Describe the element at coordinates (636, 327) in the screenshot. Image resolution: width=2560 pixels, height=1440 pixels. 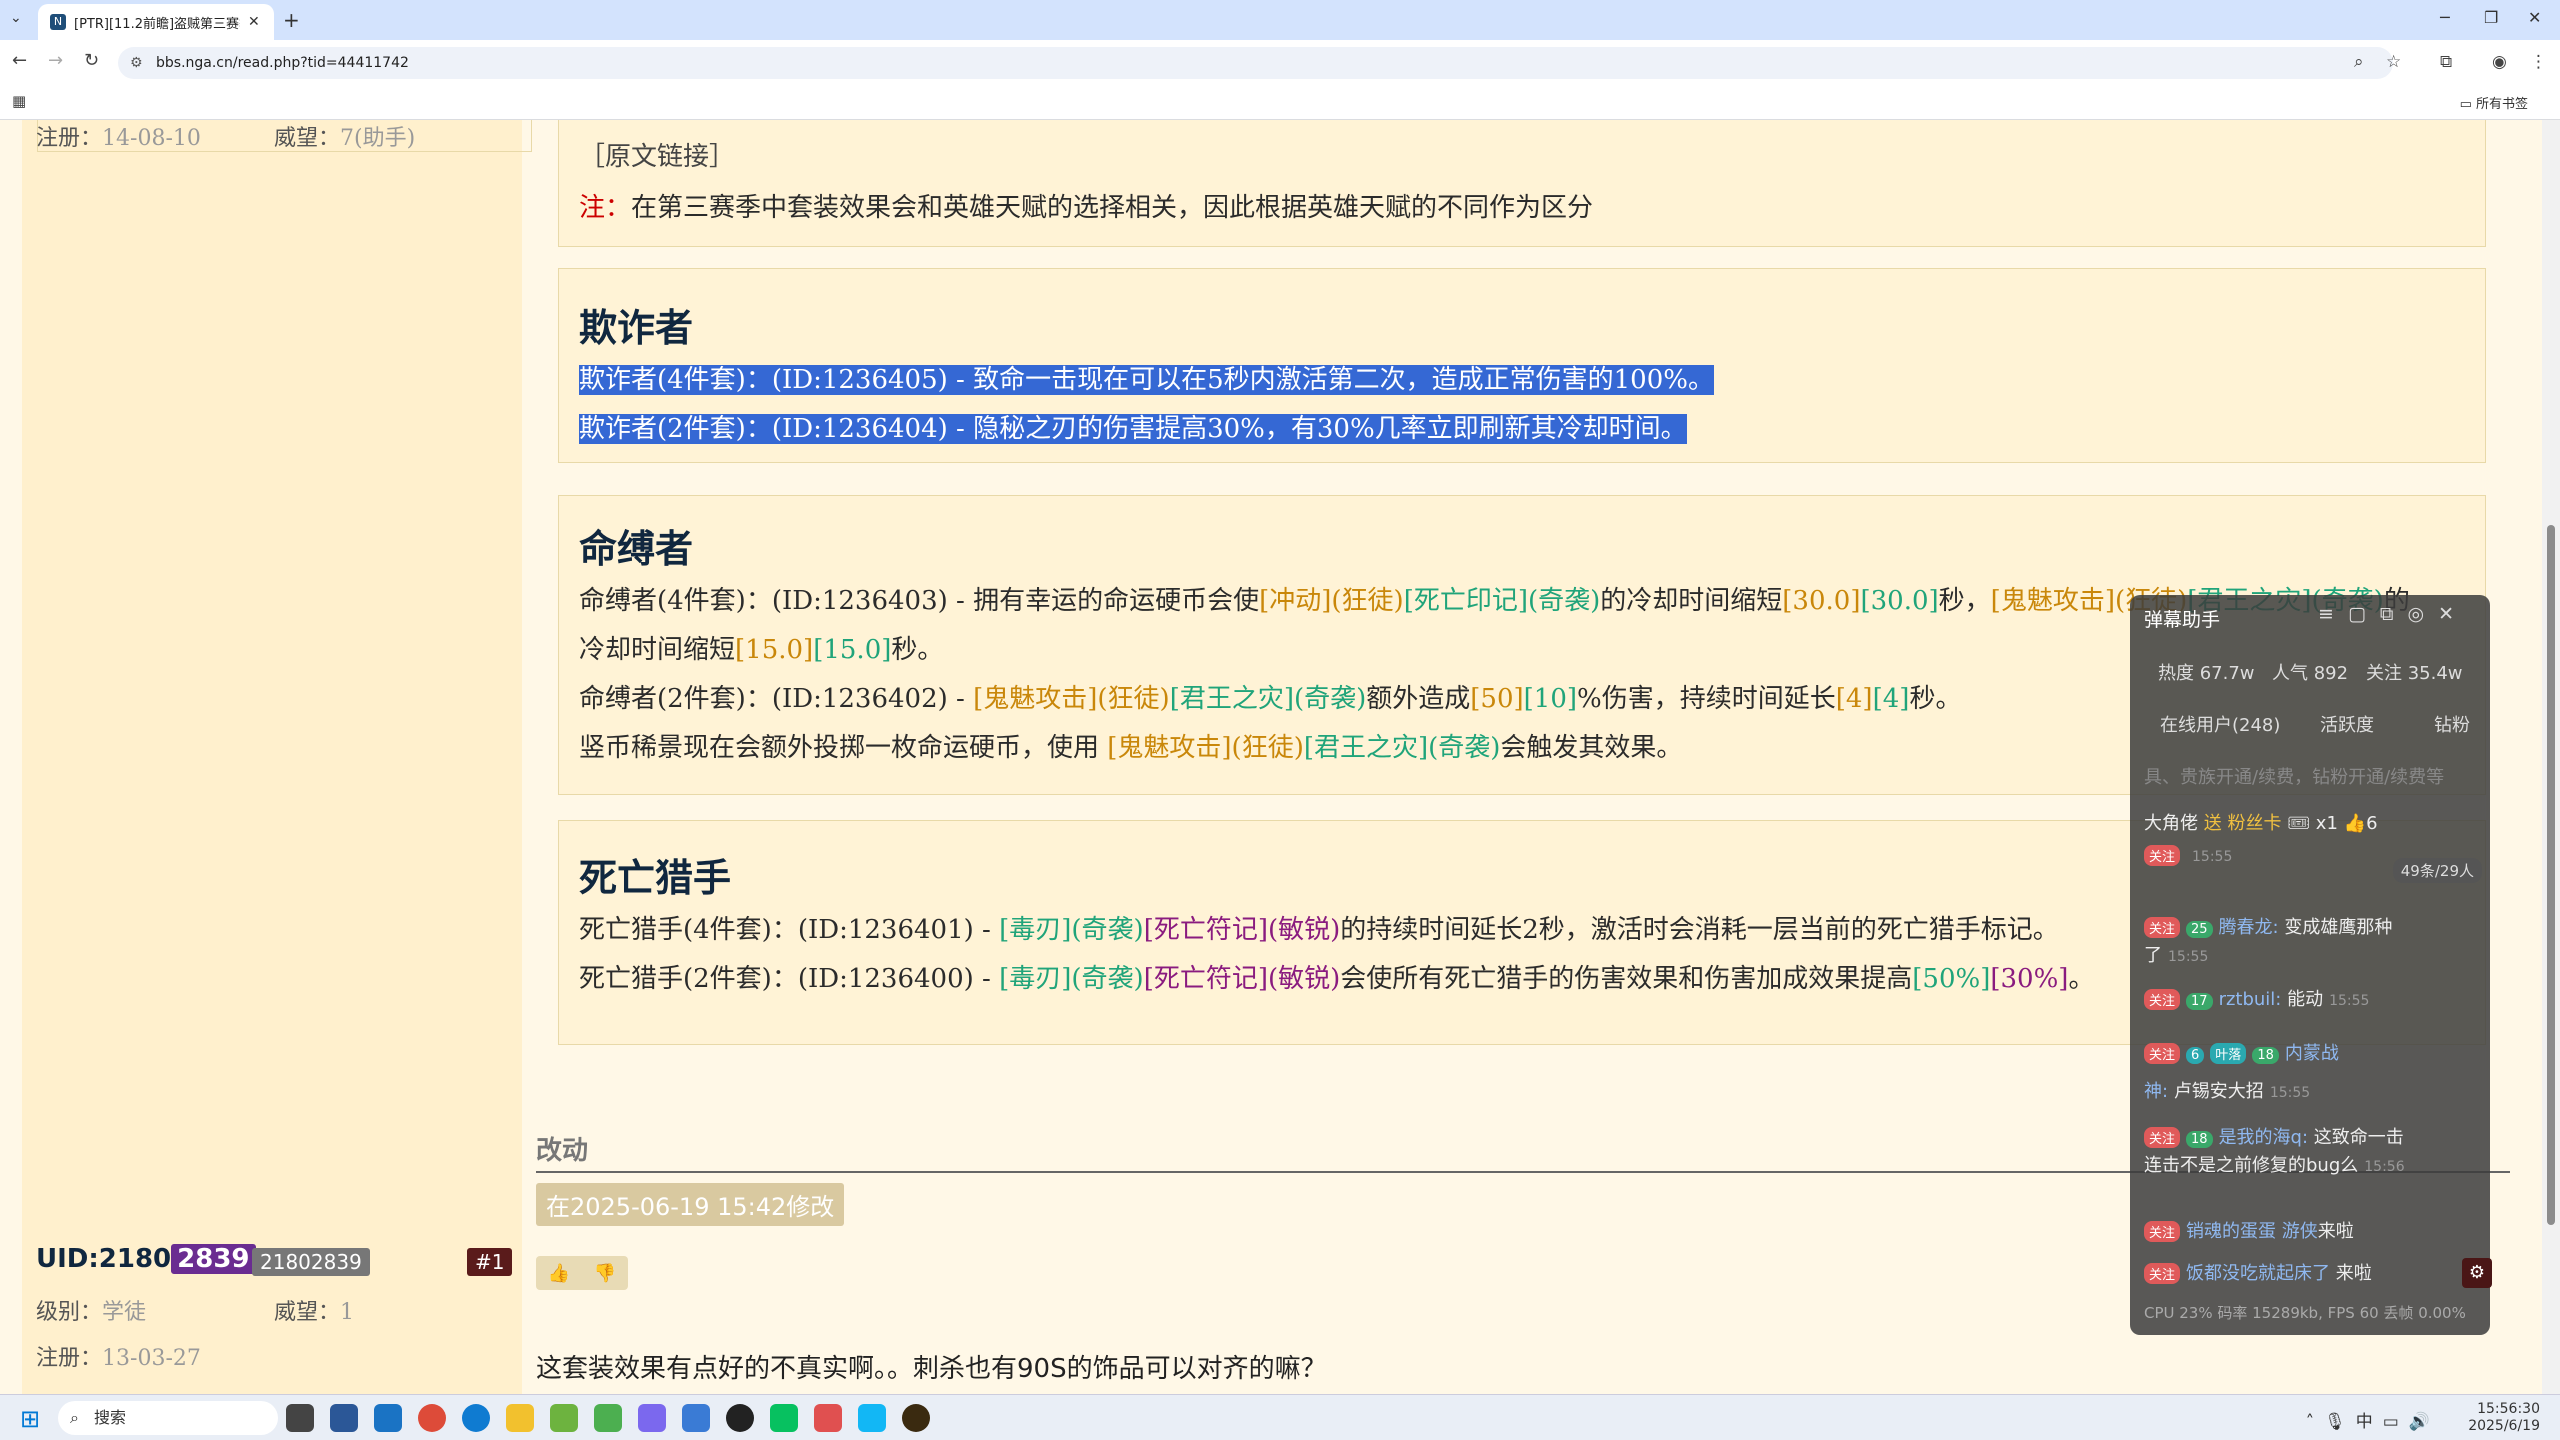
I see `section-title: 欺诈者` at that location.